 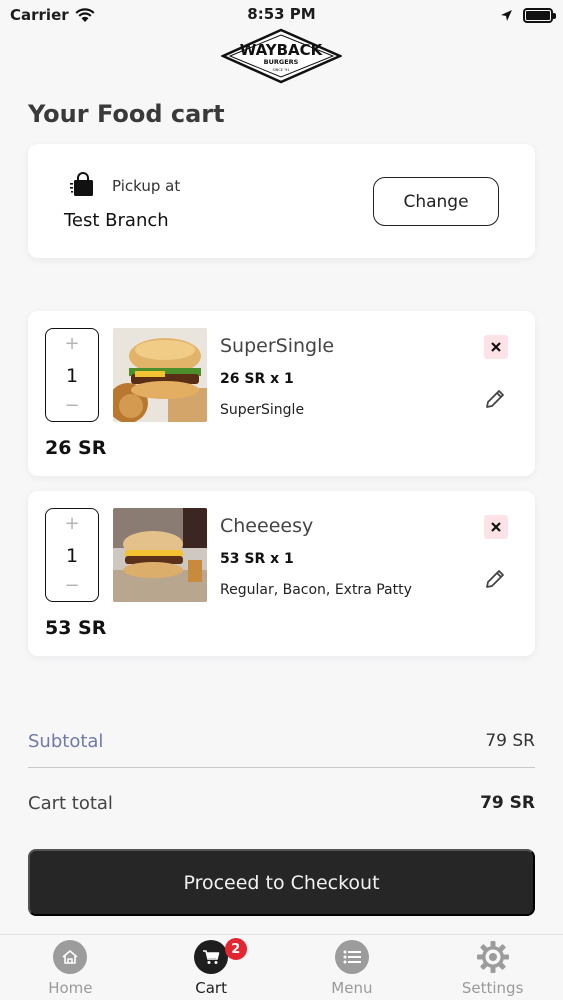 What do you see at coordinates (539, 15) in the screenshot?
I see `battery-icon` at bounding box center [539, 15].